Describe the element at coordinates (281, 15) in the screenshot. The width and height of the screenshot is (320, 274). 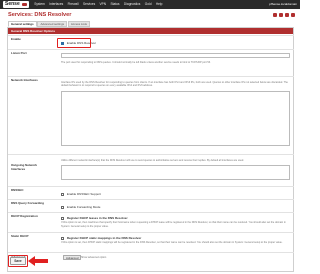
I see `chart-icon` at that location.